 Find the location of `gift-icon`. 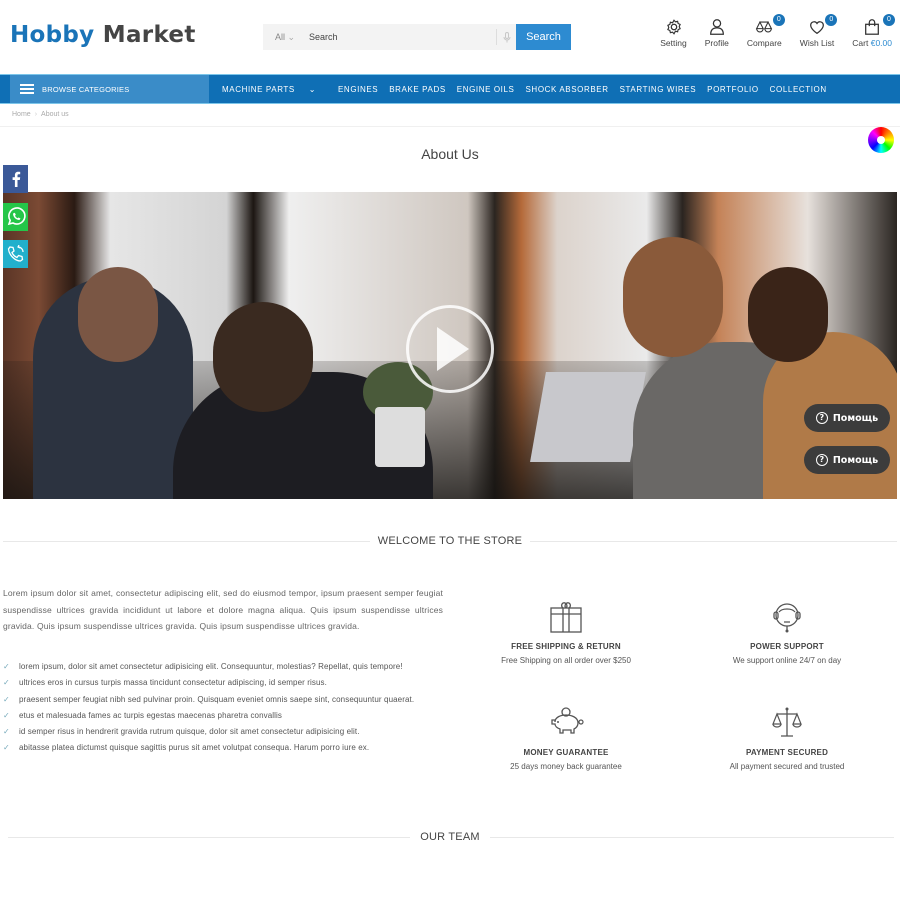

gift-icon is located at coordinates (566, 617).